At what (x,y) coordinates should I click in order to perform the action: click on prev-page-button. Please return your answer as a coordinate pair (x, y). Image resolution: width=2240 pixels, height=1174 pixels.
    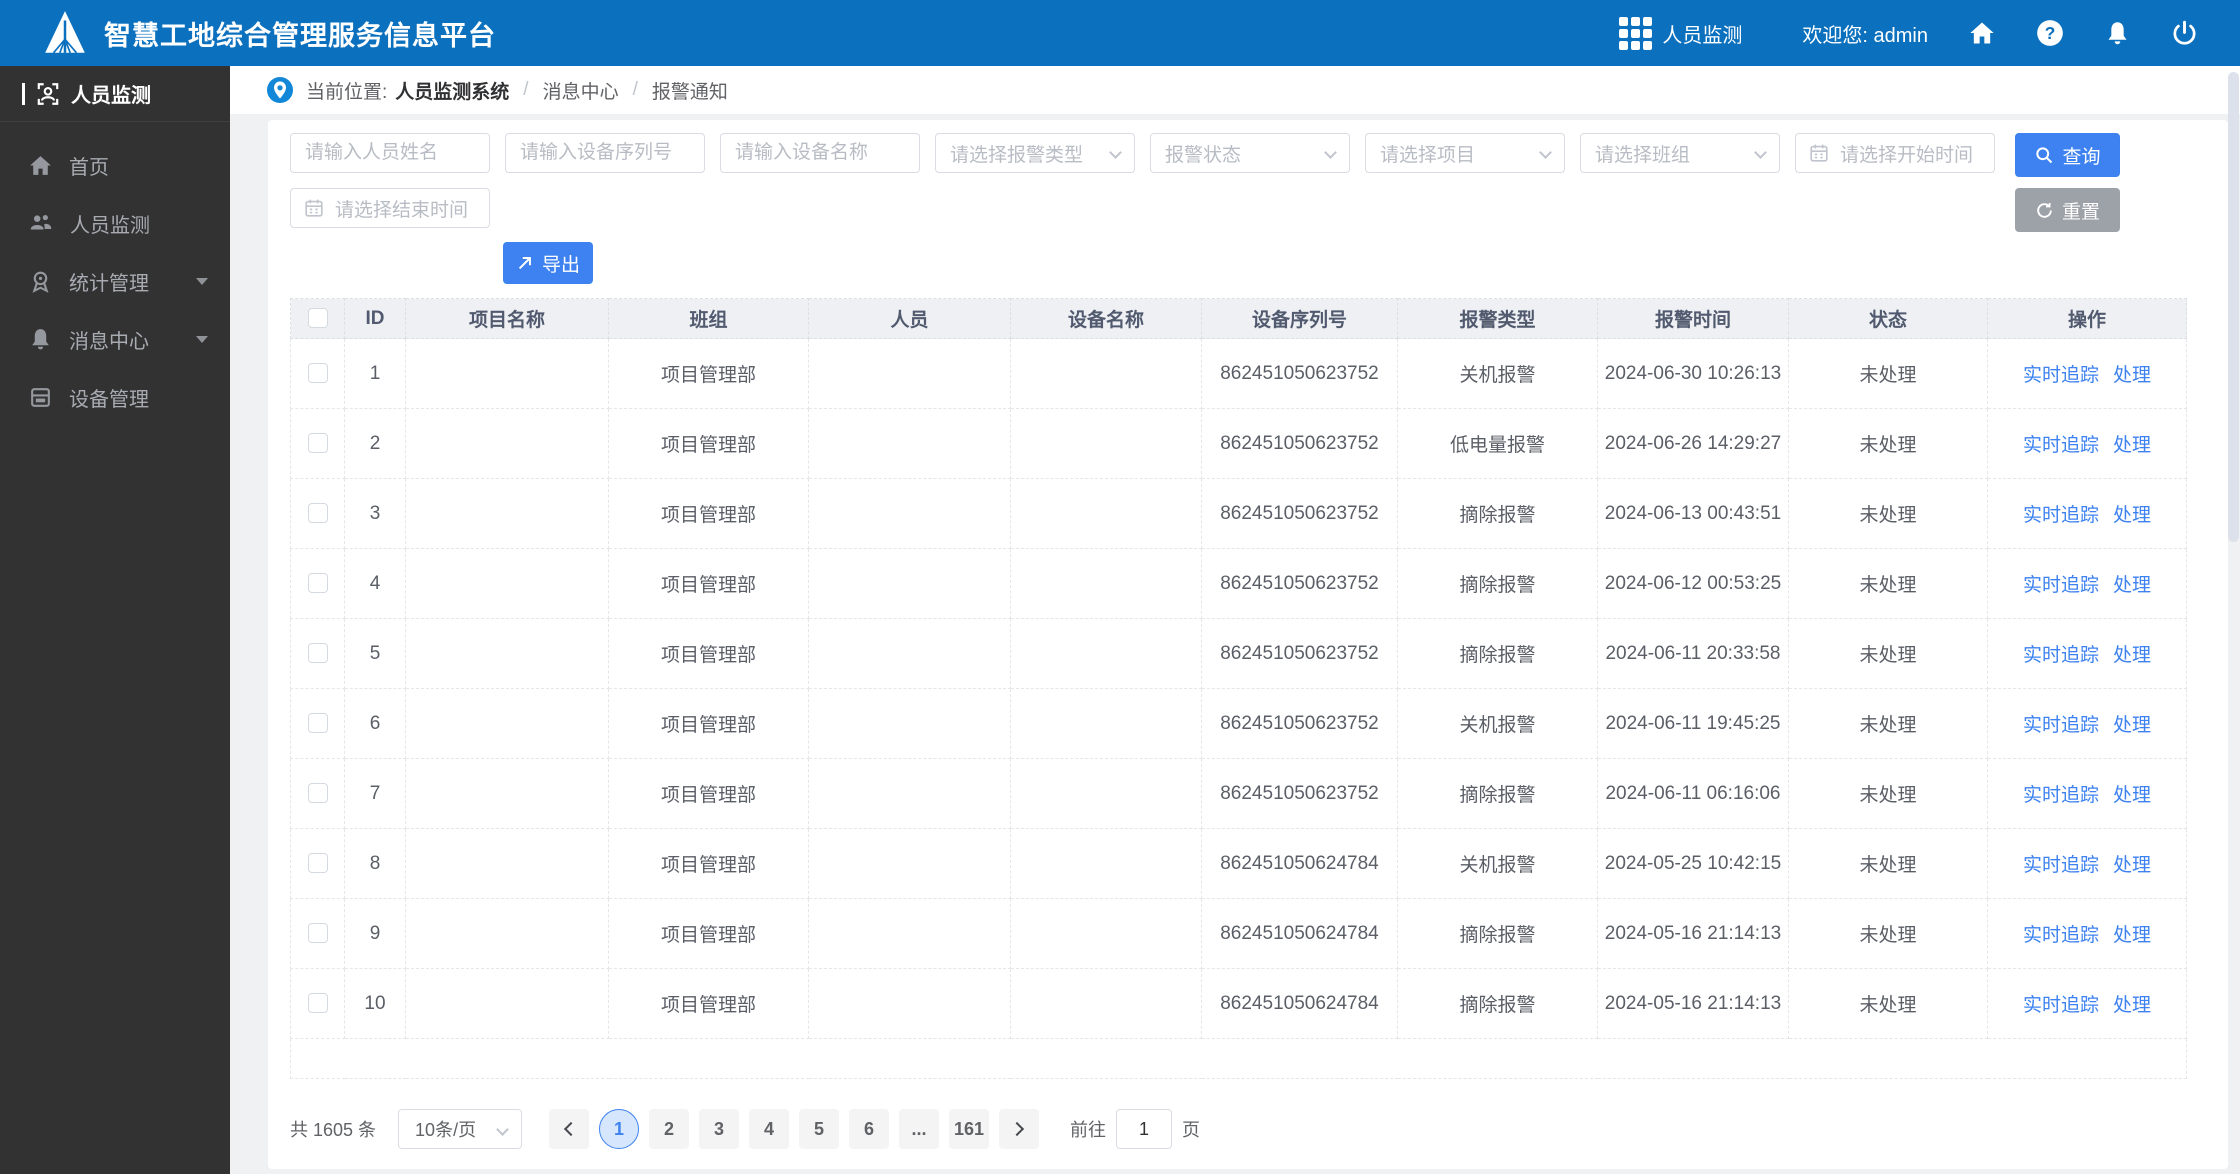
    Looking at the image, I should click on (569, 1129).